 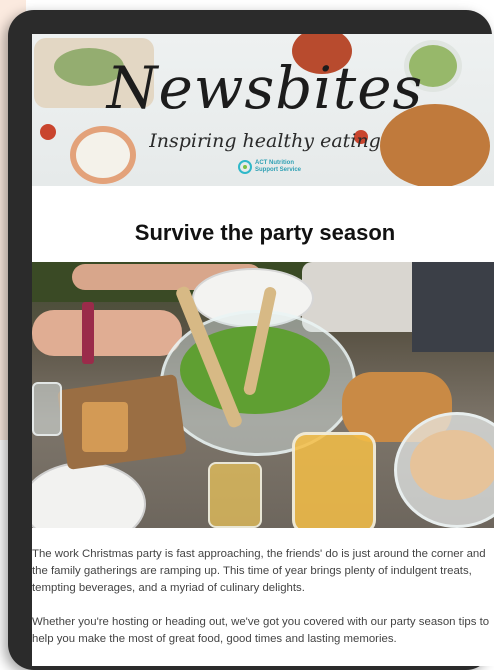 What do you see at coordinates (278, 170) in the screenshot?
I see `logo-text-line2: Support Service` at bounding box center [278, 170].